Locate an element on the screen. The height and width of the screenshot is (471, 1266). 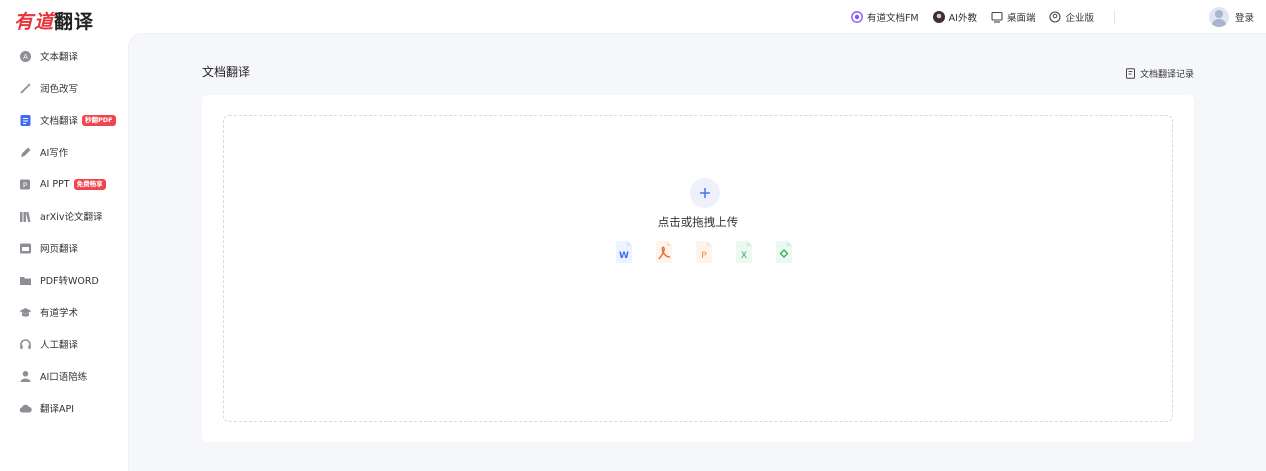
sidebar-item-webpage: 网页翻译 is located at coordinates (64, 248).